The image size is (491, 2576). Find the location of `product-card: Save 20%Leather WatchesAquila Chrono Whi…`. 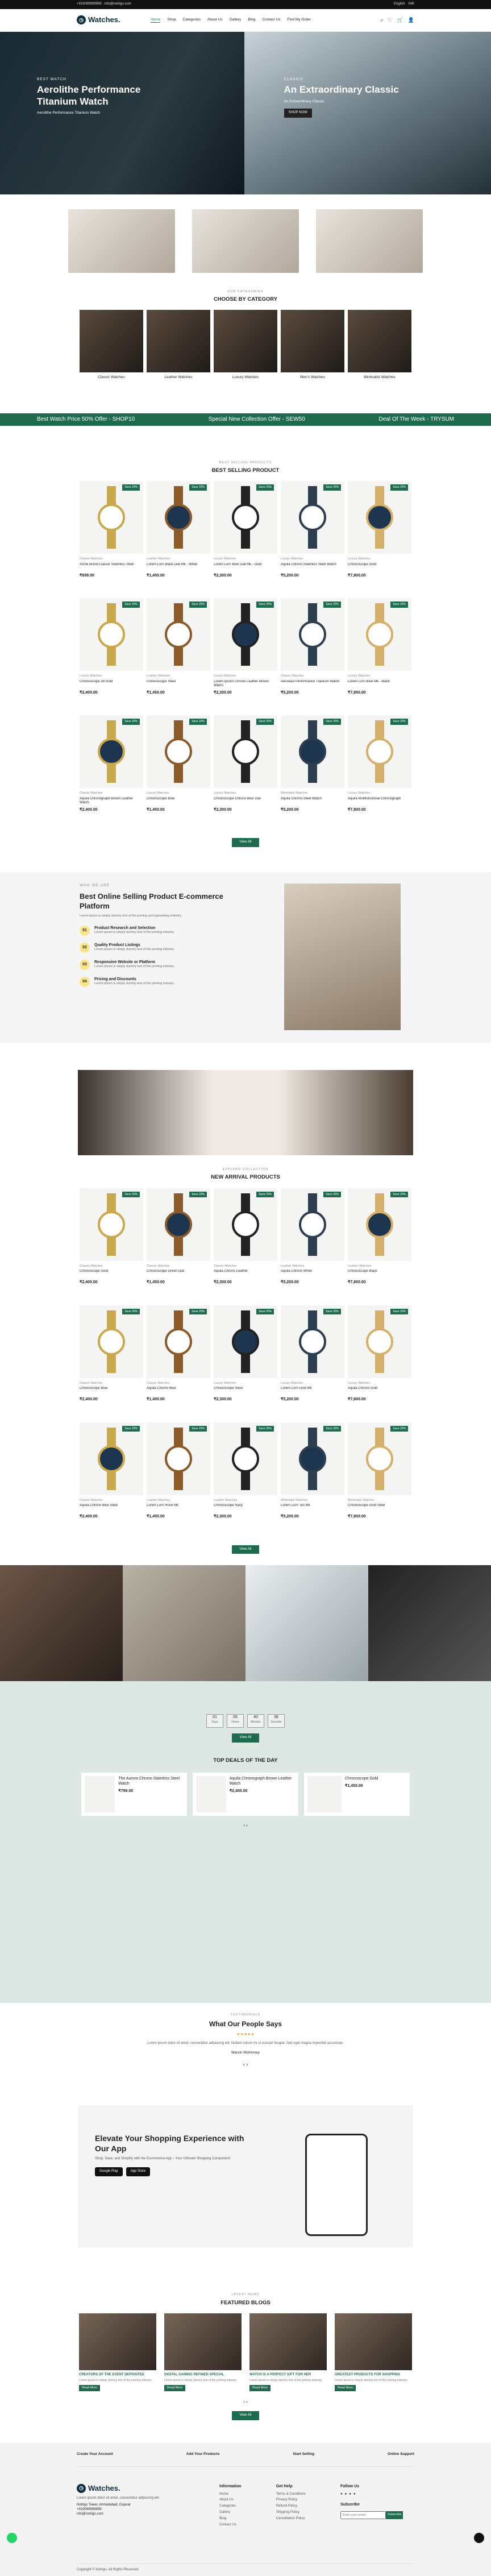

product-card: Save 20%Leather WatchesAquila Chrono Whi… is located at coordinates (312, 1246).